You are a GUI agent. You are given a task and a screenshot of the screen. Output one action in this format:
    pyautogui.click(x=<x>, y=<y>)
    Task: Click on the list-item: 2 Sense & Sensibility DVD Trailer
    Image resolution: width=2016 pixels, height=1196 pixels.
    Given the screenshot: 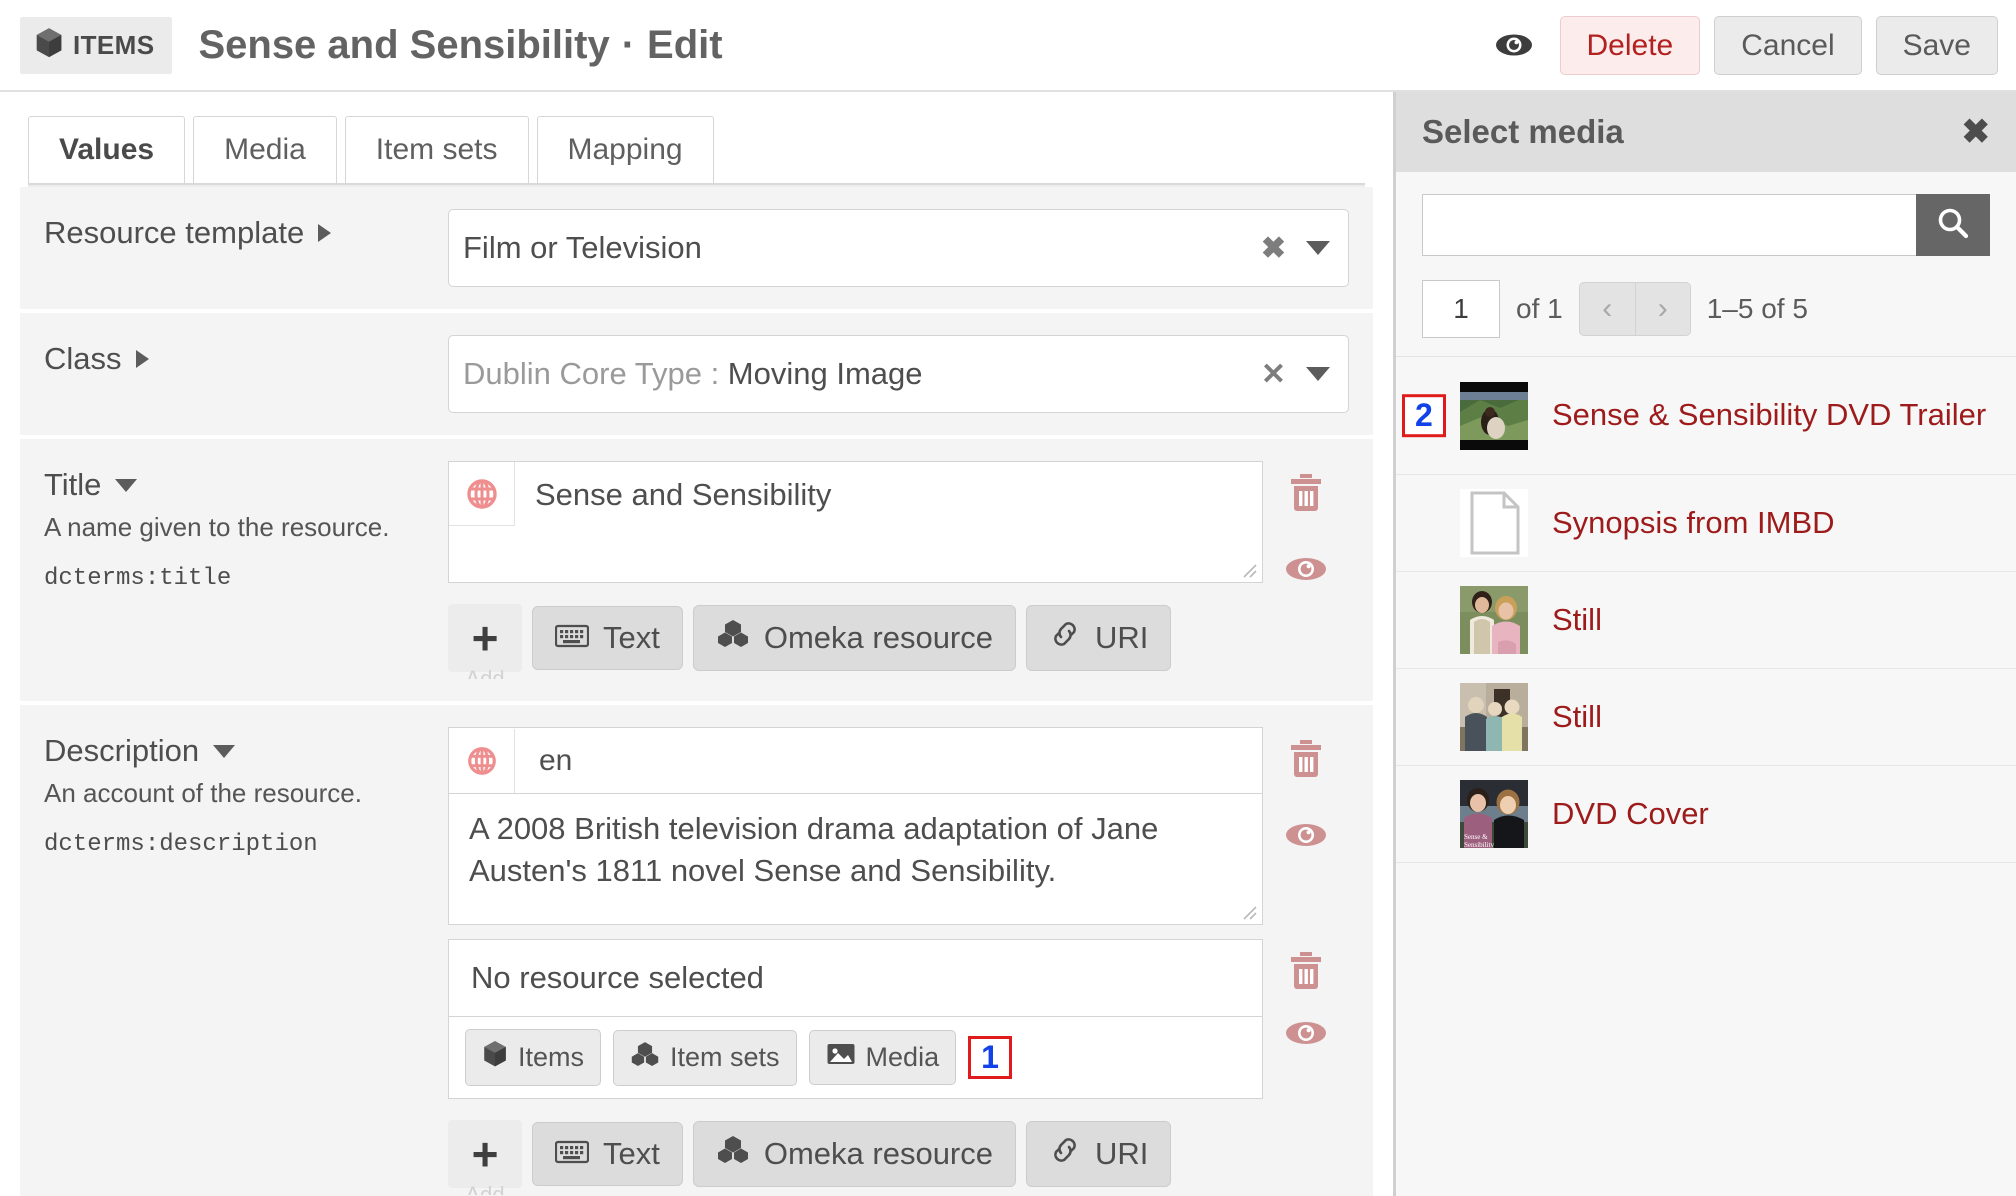 What is the action you would take?
    pyautogui.click(x=1706, y=416)
    